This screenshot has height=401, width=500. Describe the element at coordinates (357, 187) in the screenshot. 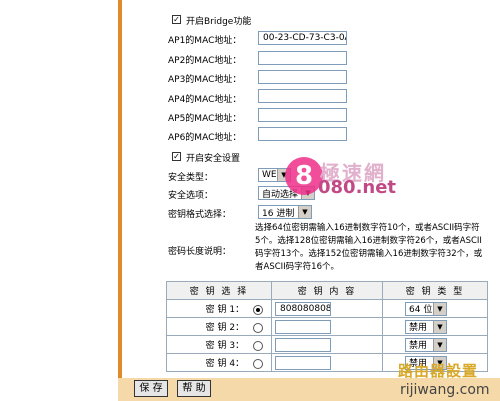

I see `watermark-domain: 080.net` at that location.